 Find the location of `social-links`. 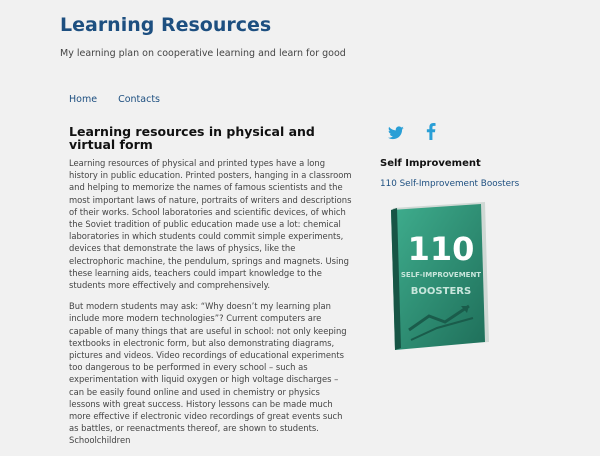

social-links is located at coordinates (460, 137).